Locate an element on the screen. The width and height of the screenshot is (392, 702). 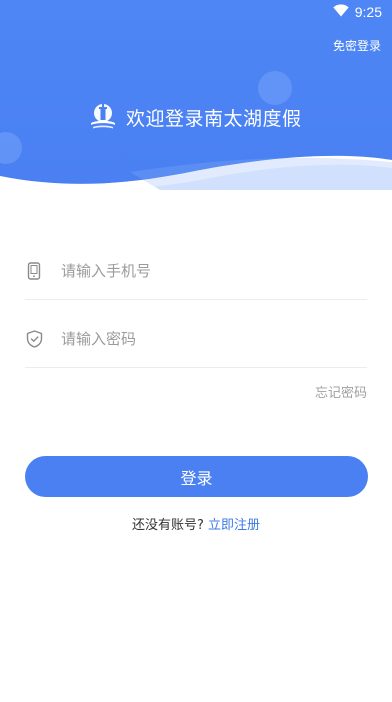
register-link: 立即注册 is located at coordinates (234, 525).